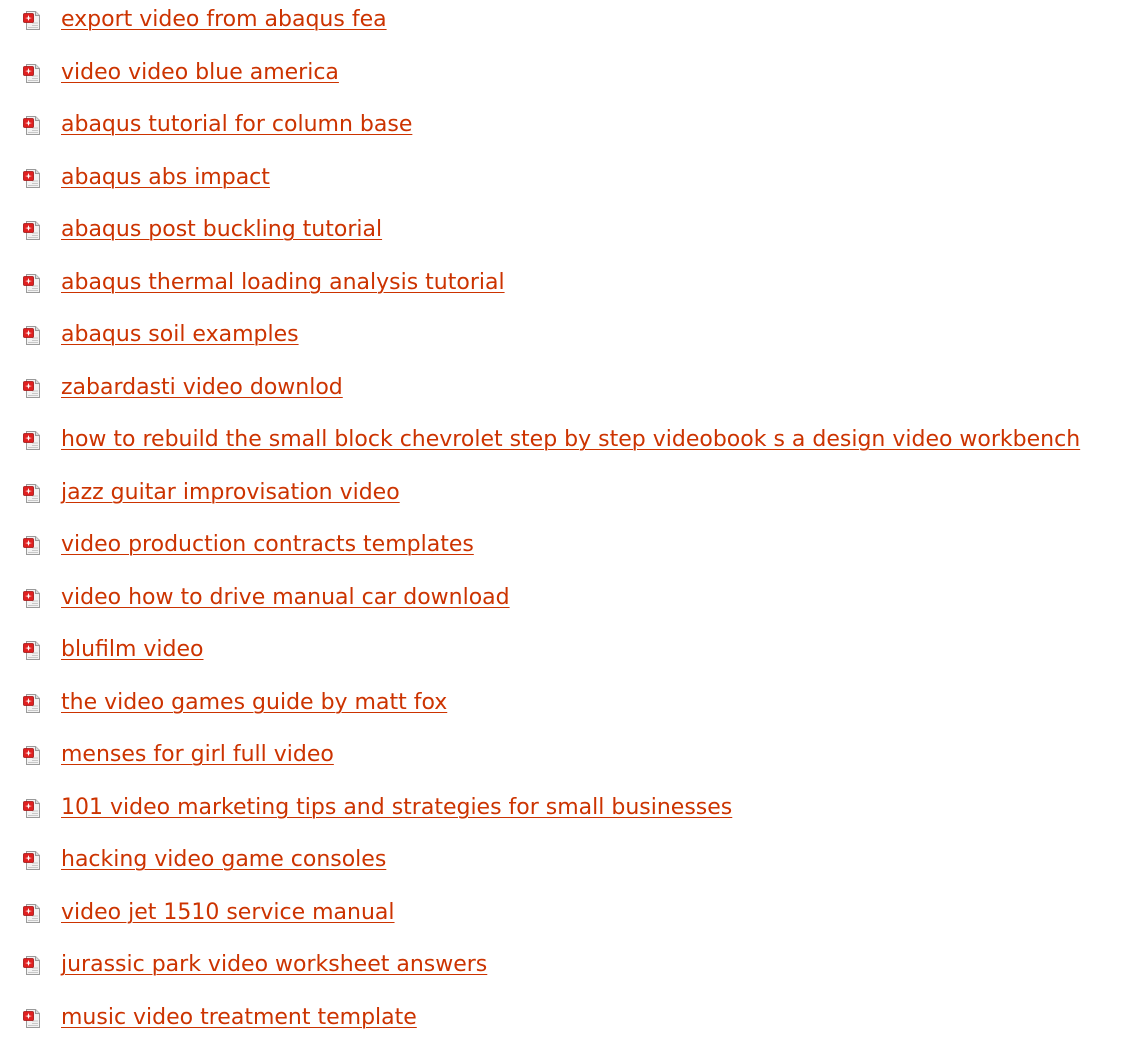 This screenshot has height=1050, width=1148. I want to click on pdf-link: music video treatment template, so click(239, 1018).